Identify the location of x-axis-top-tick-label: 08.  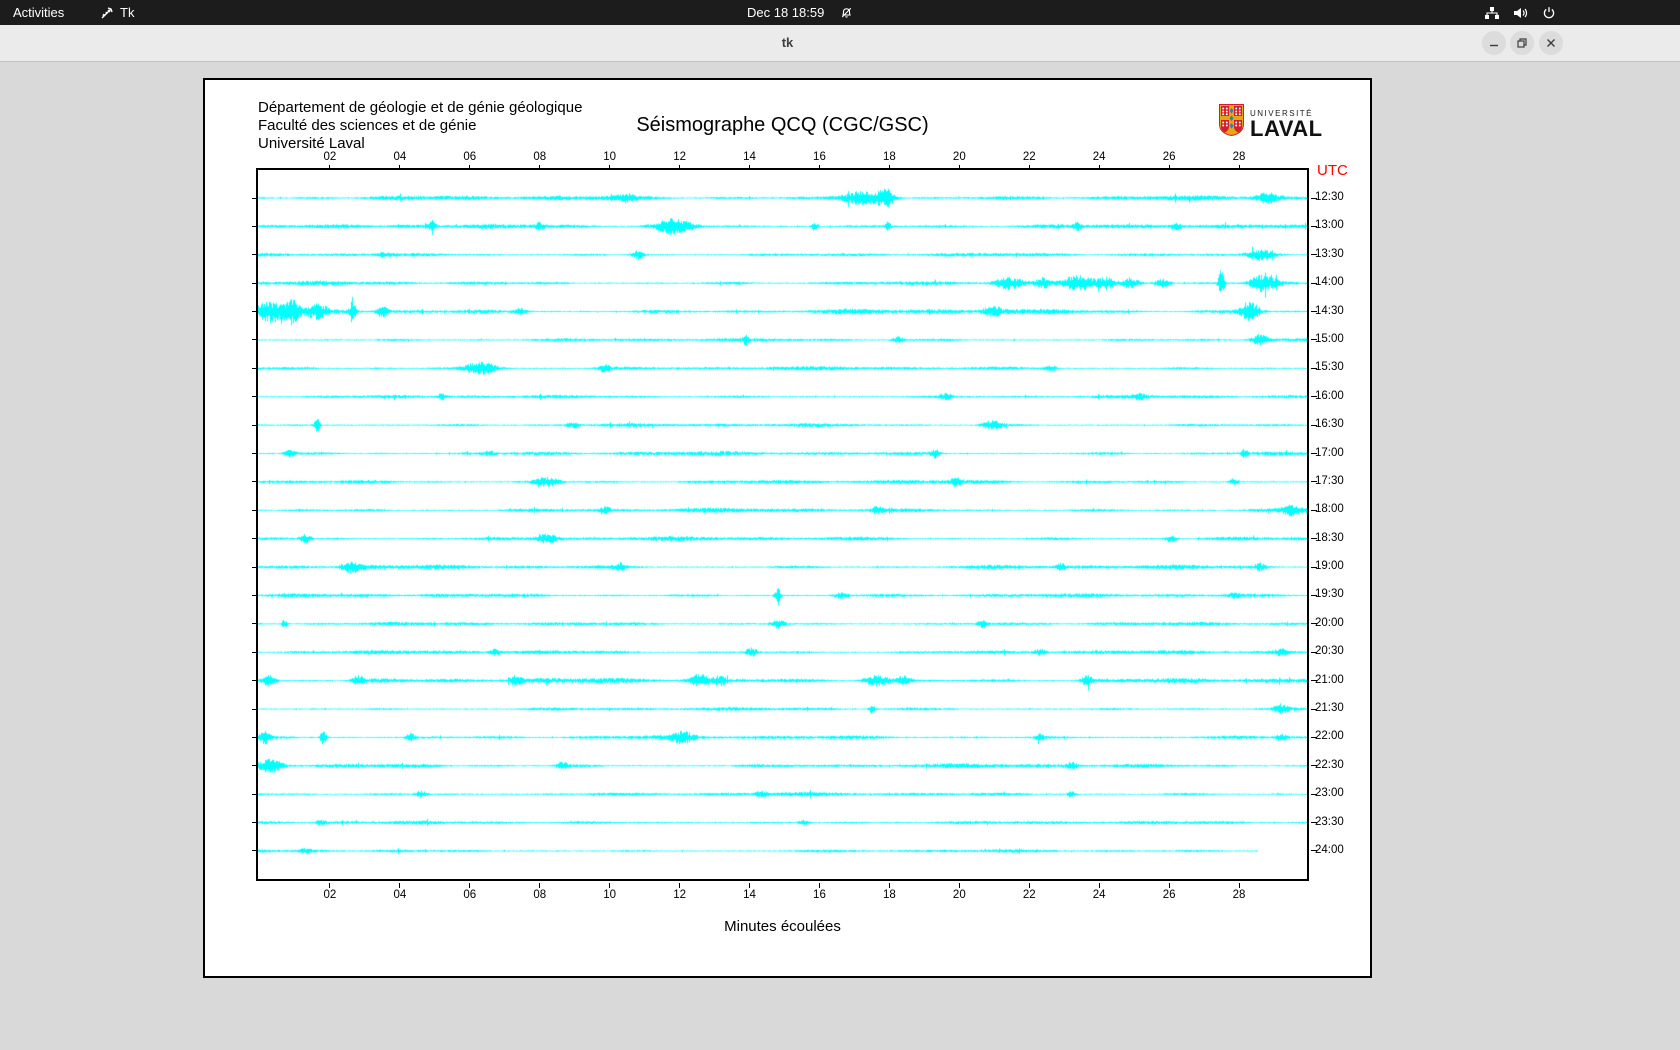
(540, 157).